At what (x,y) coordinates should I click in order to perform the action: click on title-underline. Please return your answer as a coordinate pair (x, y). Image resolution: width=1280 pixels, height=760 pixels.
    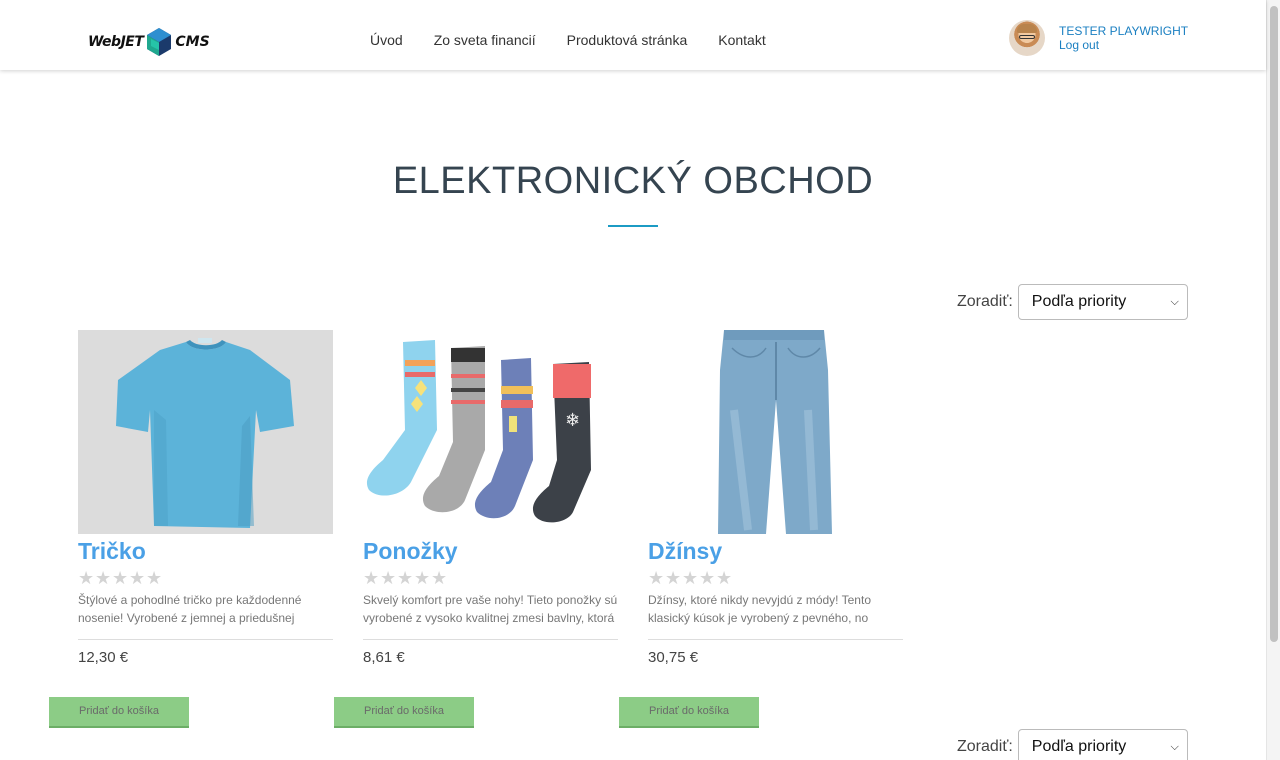
    Looking at the image, I should click on (633, 226).